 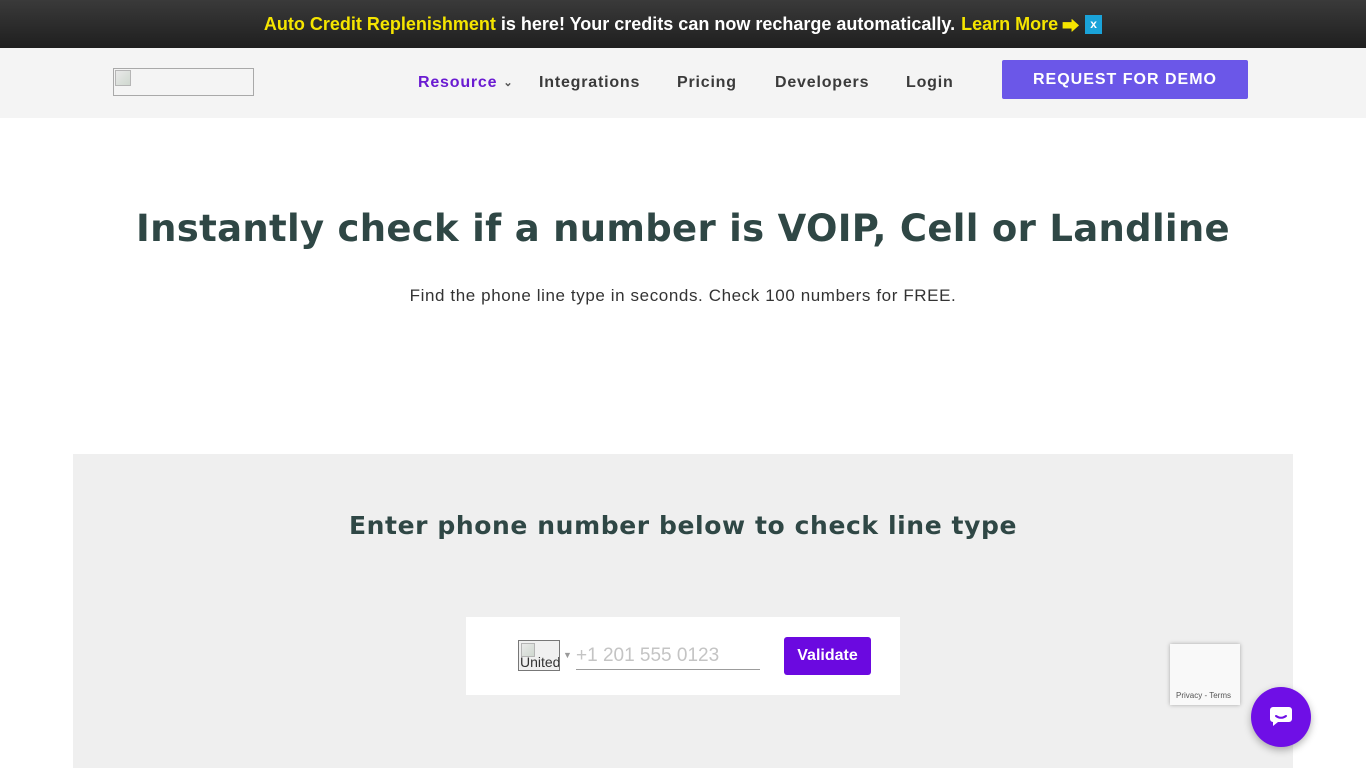 I want to click on nav-developers: Developers, so click(x=822, y=83).